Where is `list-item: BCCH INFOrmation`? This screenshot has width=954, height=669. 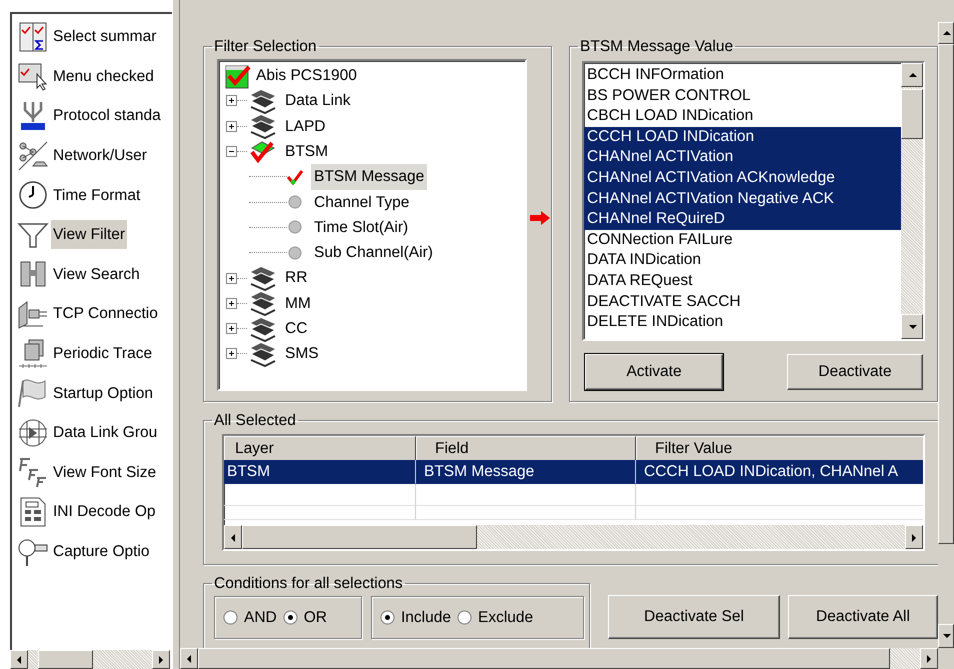 list-item: BCCH INFOrmation is located at coordinates (743, 75).